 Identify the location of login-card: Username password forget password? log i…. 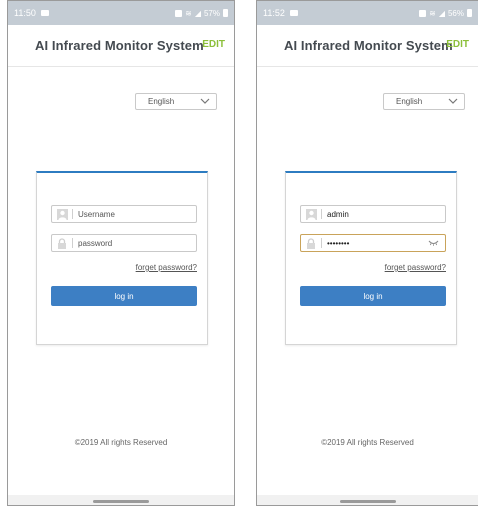
(122, 258).